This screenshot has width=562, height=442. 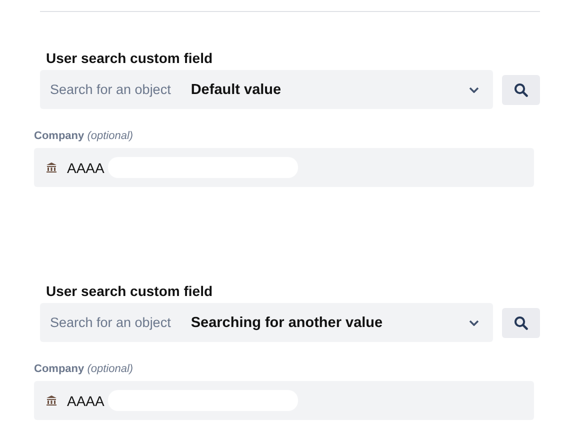 I want to click on search-select: Search for an object Default value, so click(x=266, y=89).